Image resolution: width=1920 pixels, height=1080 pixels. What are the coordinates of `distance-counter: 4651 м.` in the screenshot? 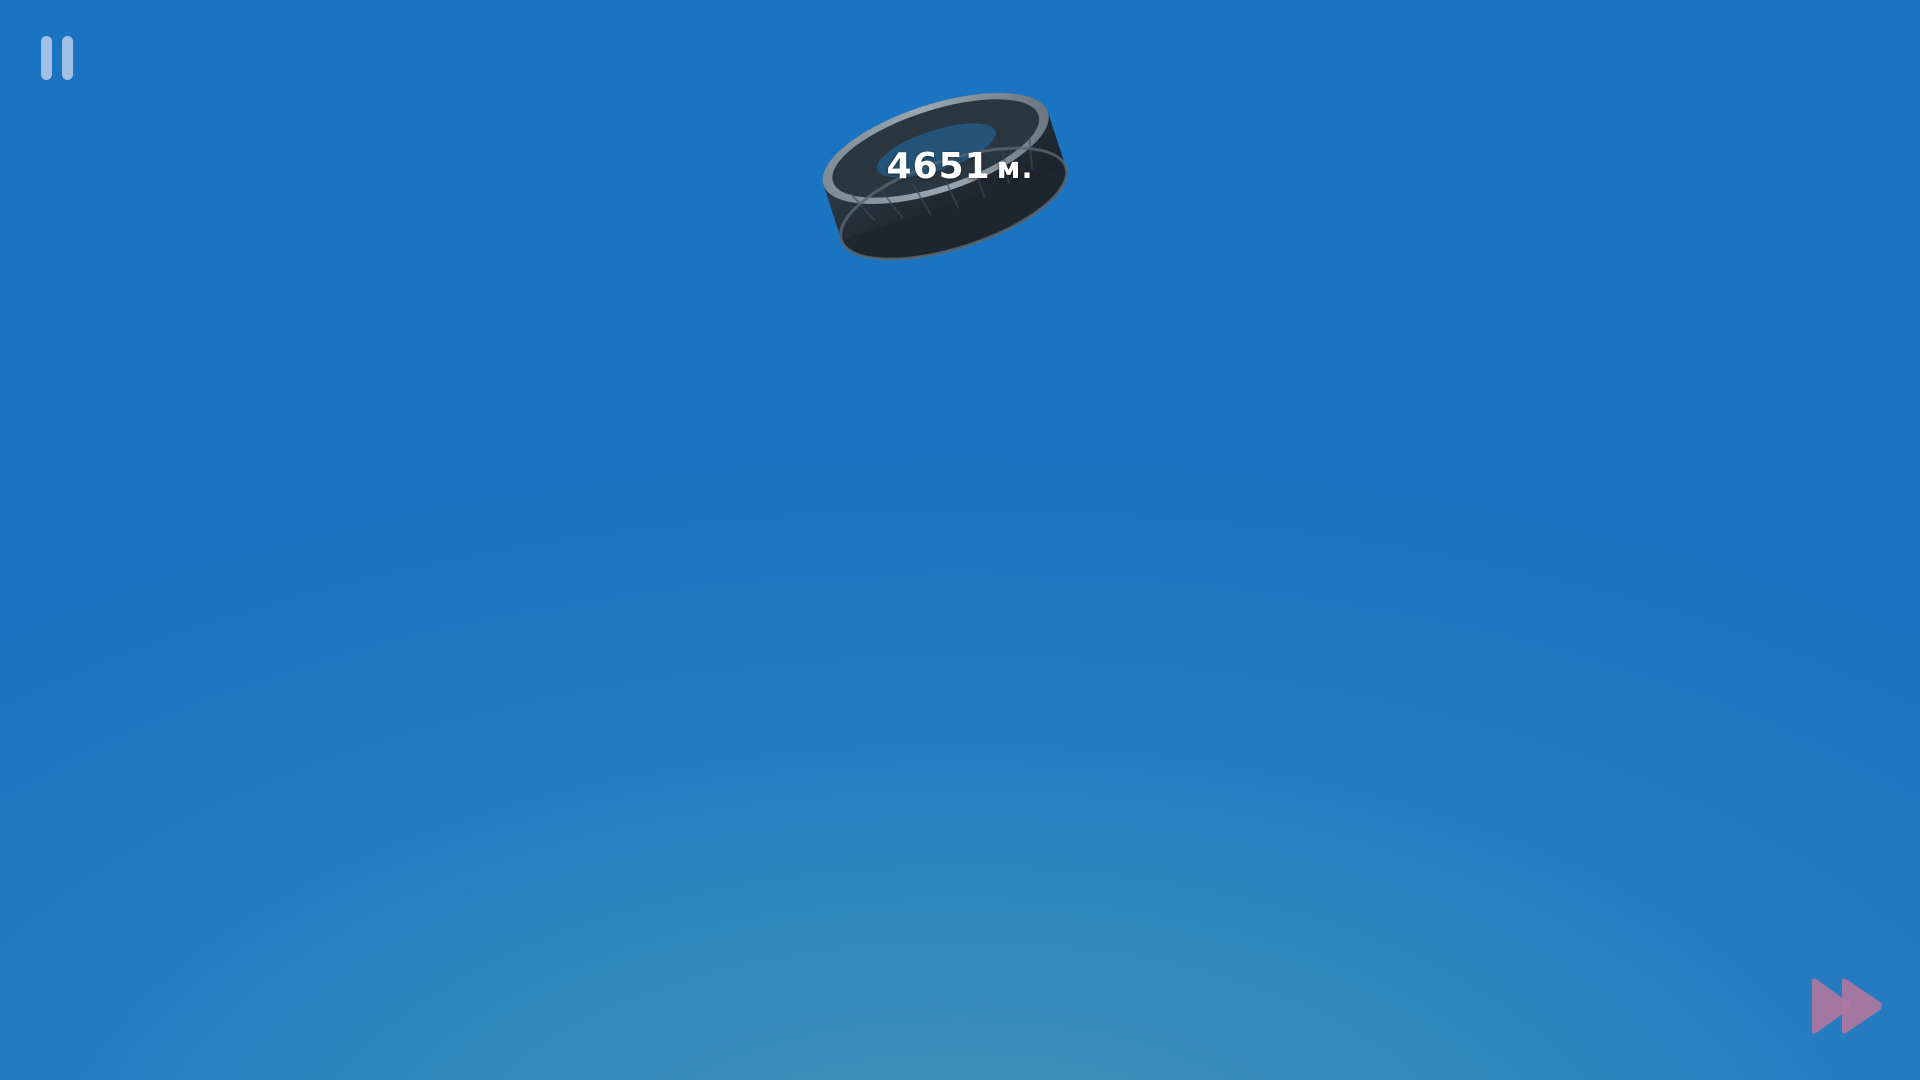 It's located at (960, 166).